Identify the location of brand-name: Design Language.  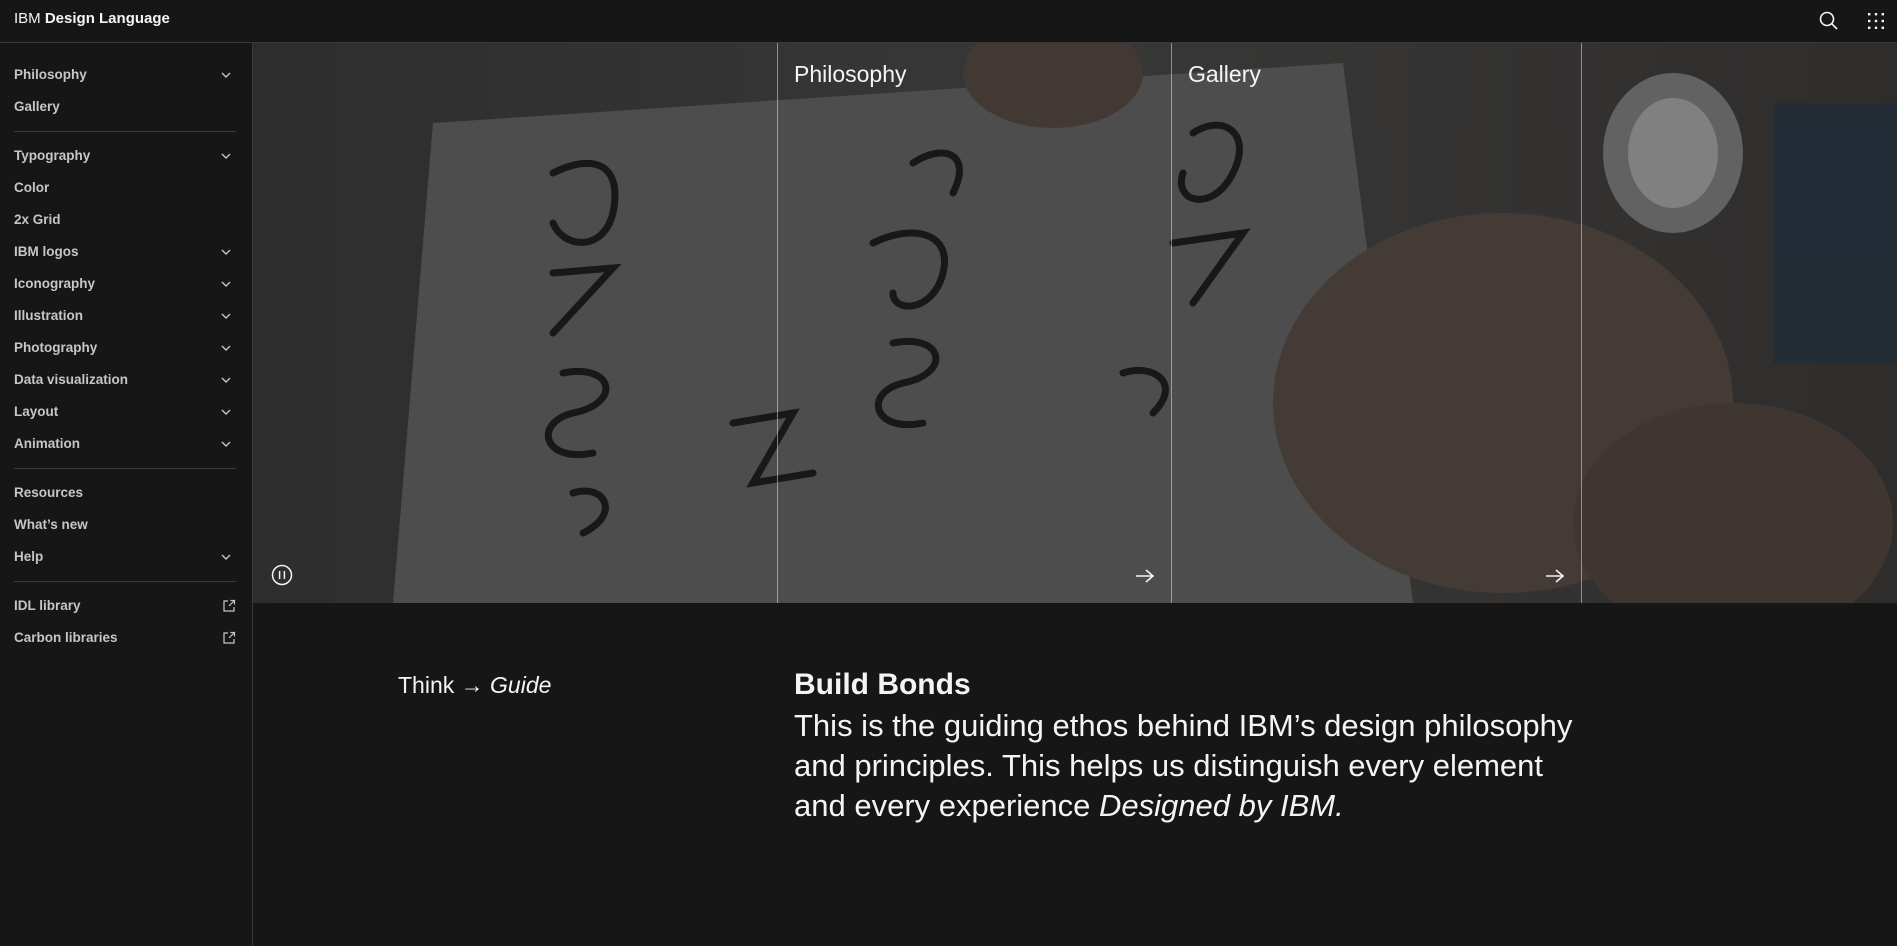
(107, 18).